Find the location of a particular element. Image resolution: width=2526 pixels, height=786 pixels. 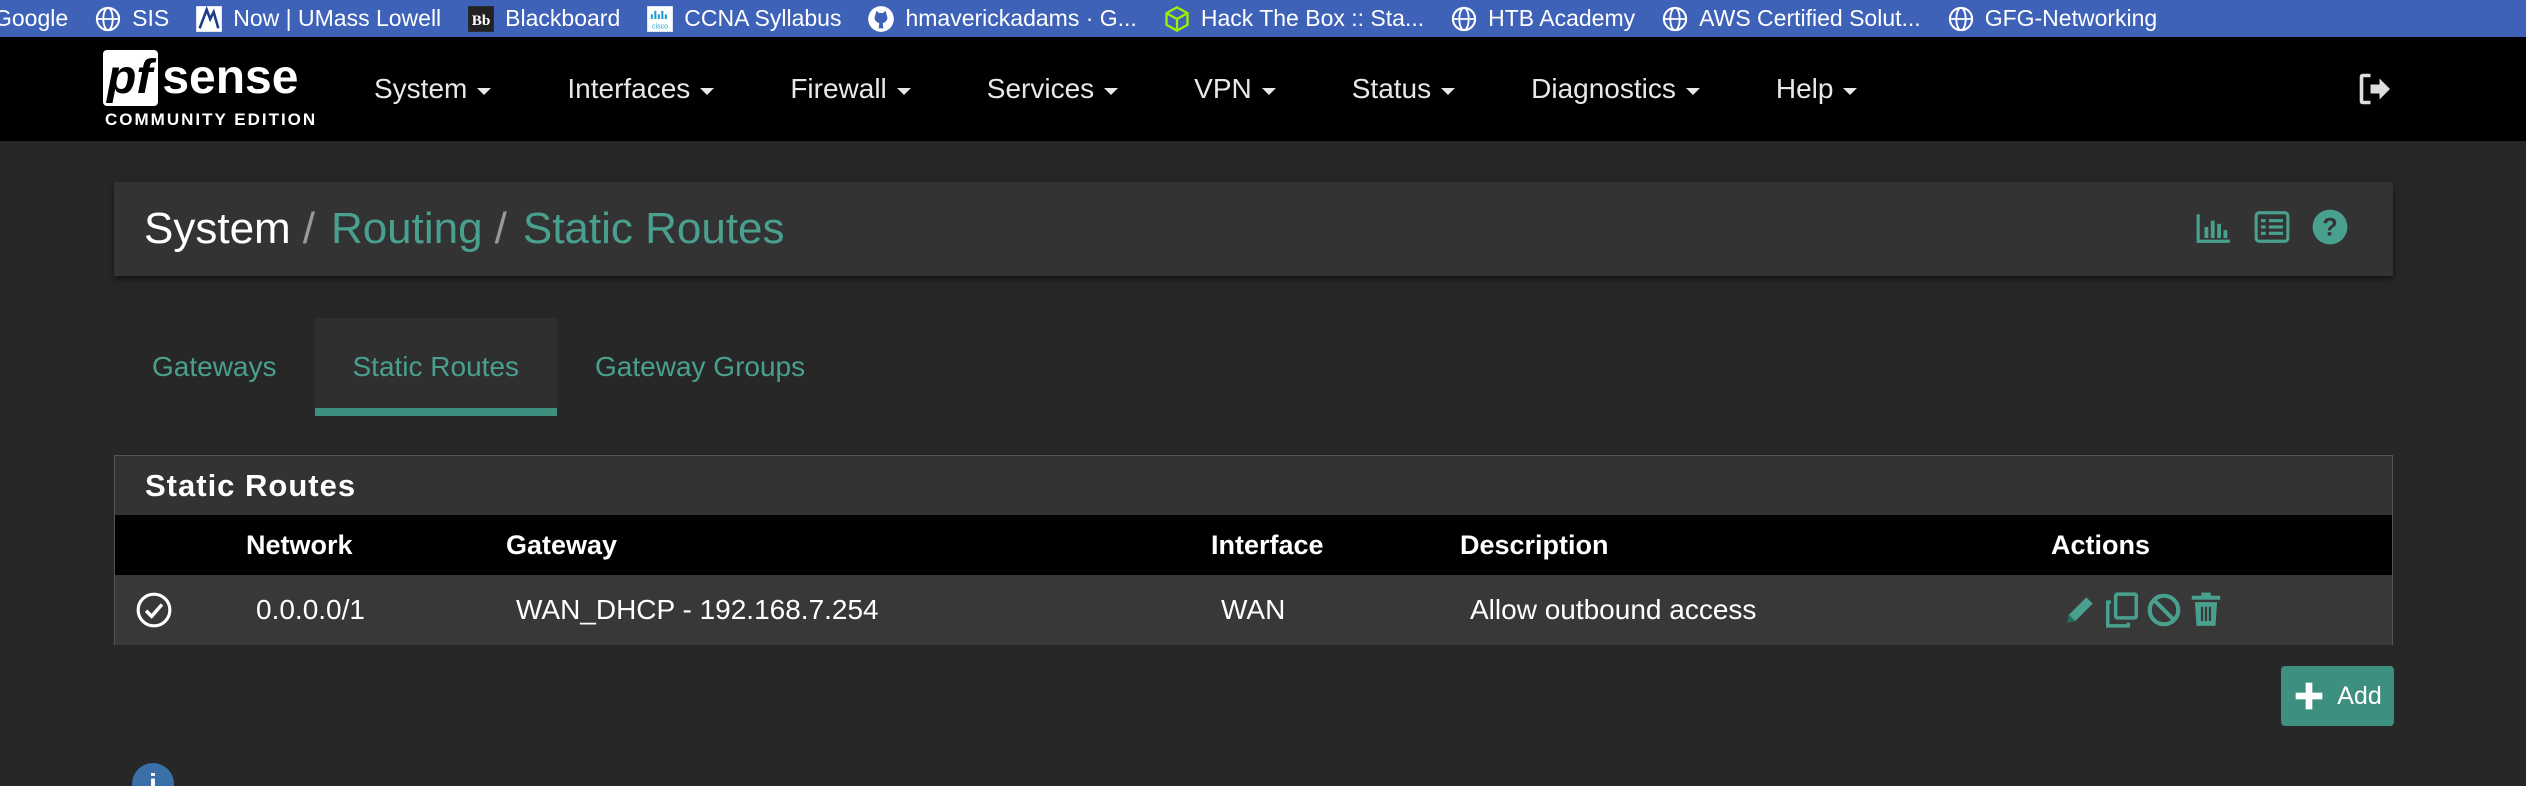

pencil-icon is located at coordinates (2080, 610).